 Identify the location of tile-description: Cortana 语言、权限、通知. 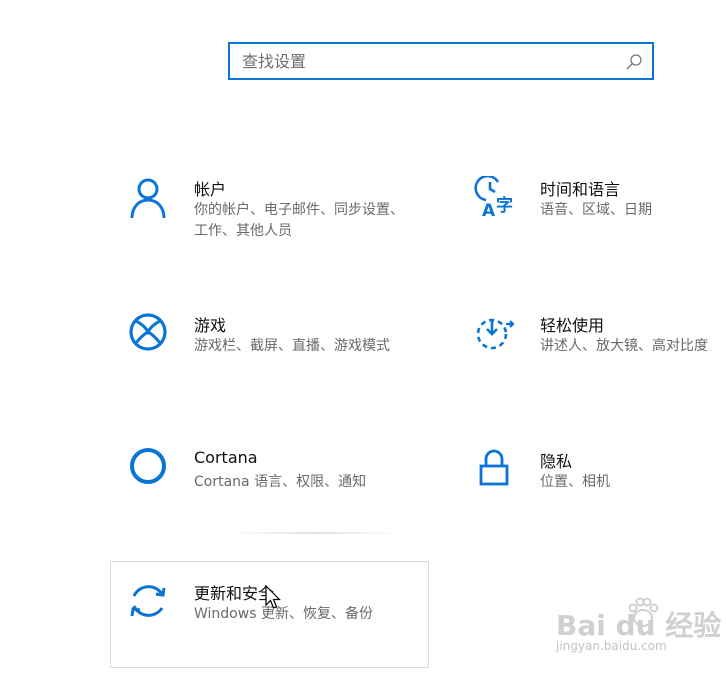
(280, 482).